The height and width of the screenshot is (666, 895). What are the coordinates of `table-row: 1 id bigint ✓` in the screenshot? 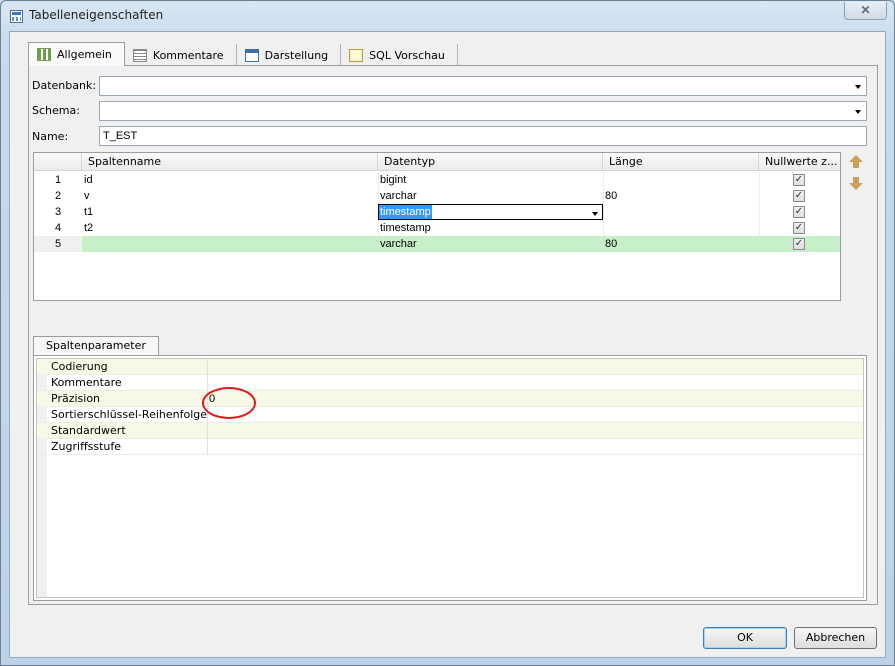 It's located at (437, 180).